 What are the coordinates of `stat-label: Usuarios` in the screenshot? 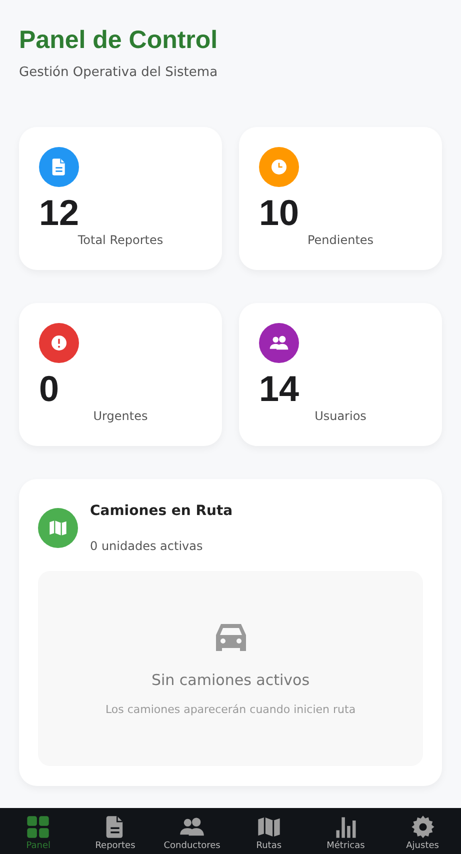 It's located at (341, 416).